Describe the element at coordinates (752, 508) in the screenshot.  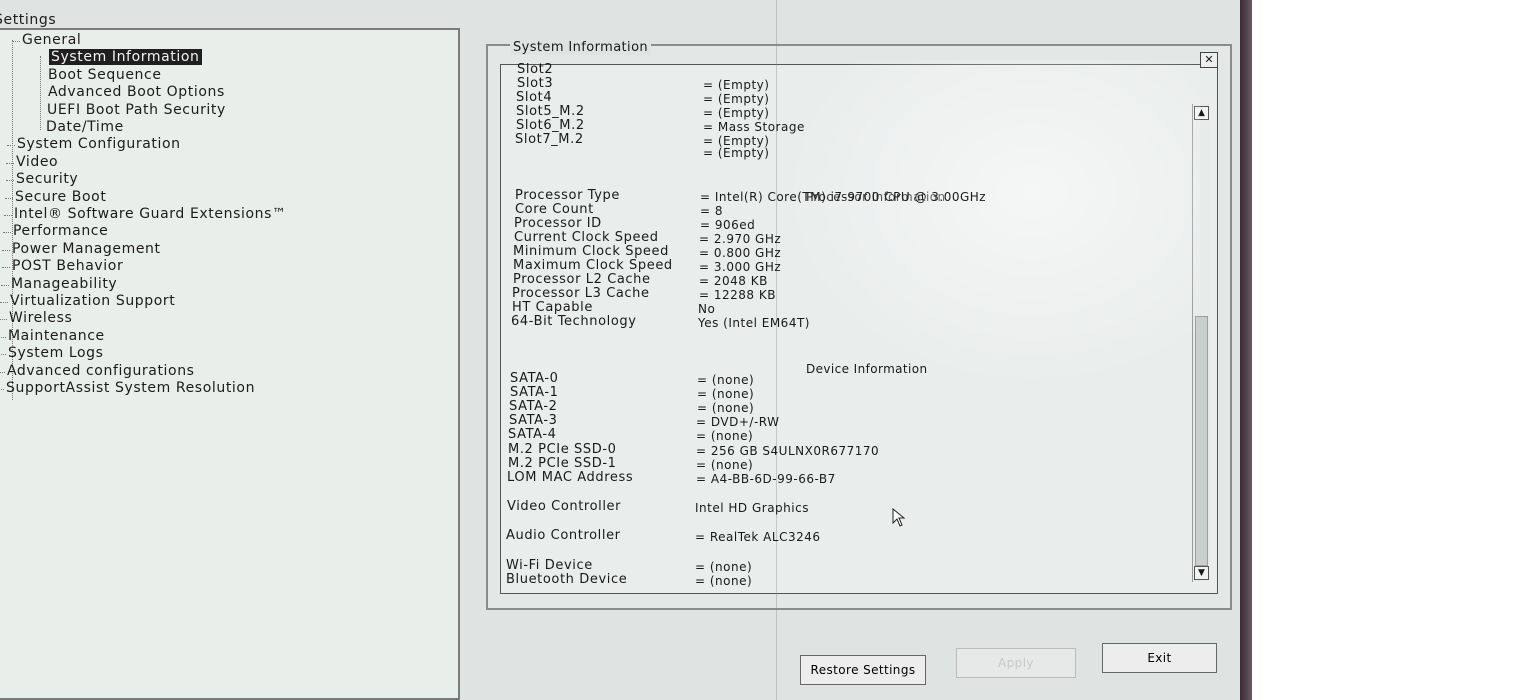
I see `info-row-value: Intel HD Graphics` at that location.